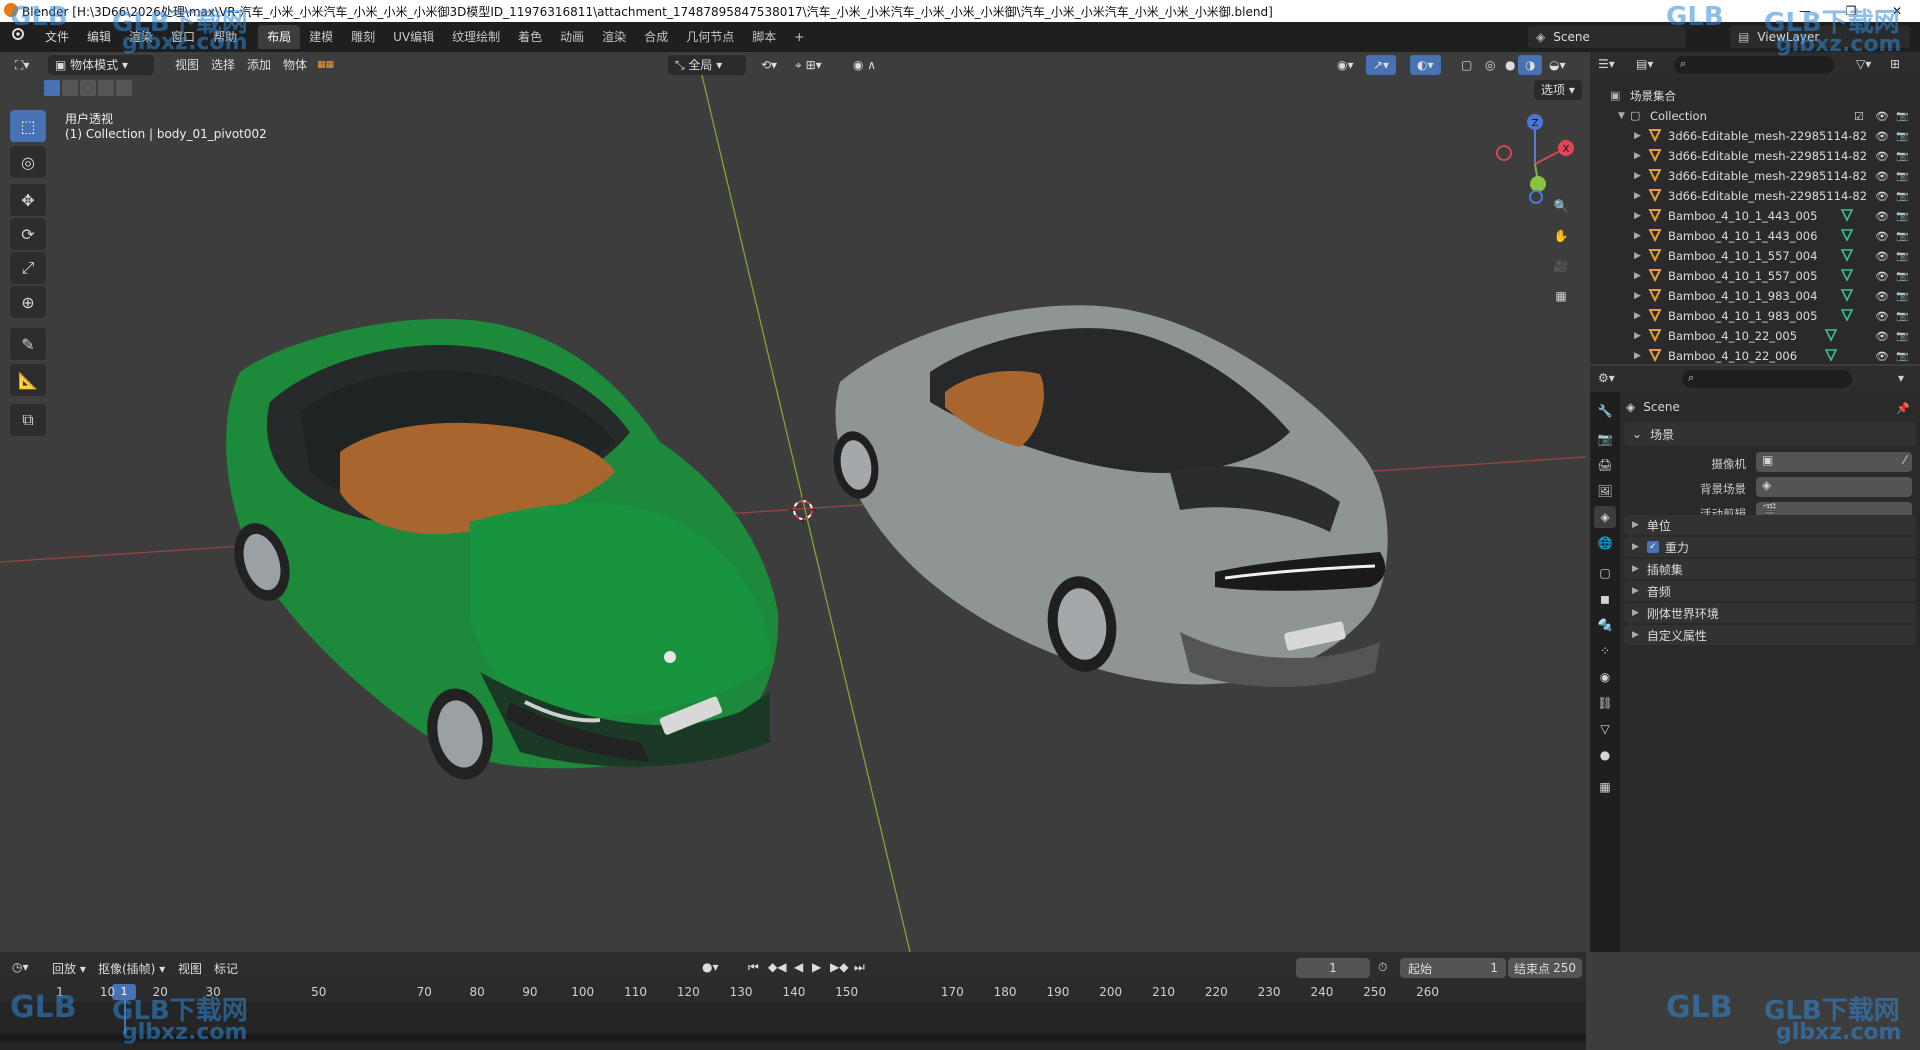  What do you see at coordinates (476, 37) in the screenshot?
I see `tab-texture-paint: 纹理绘制` at bounding box center [476, 37].